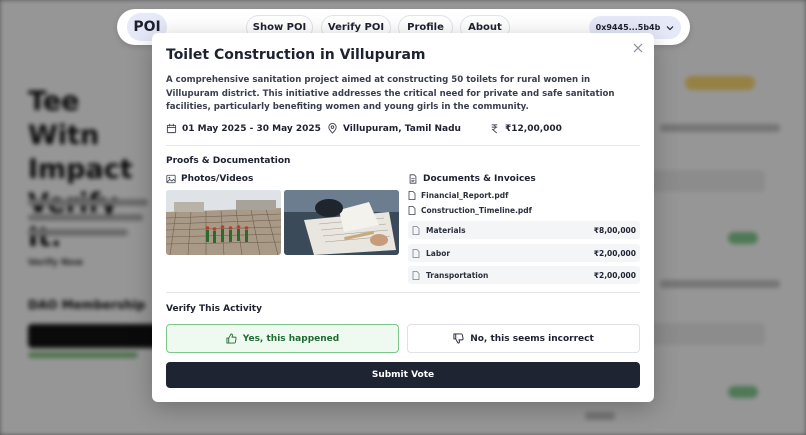 The width and height of the screenshot is (806, 435). What do you see at coordinates (332, 128) in the screenshot?
I see `map-pin-icon` at bounding box center [332, 128].